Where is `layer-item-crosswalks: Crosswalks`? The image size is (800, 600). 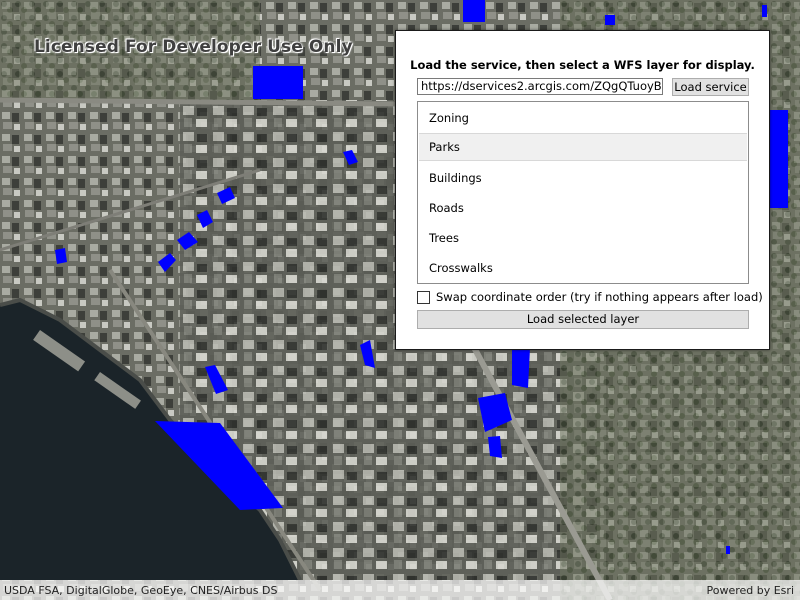
layer-item-crosswalks: Crosswalks is located at coordinates (583, 268).